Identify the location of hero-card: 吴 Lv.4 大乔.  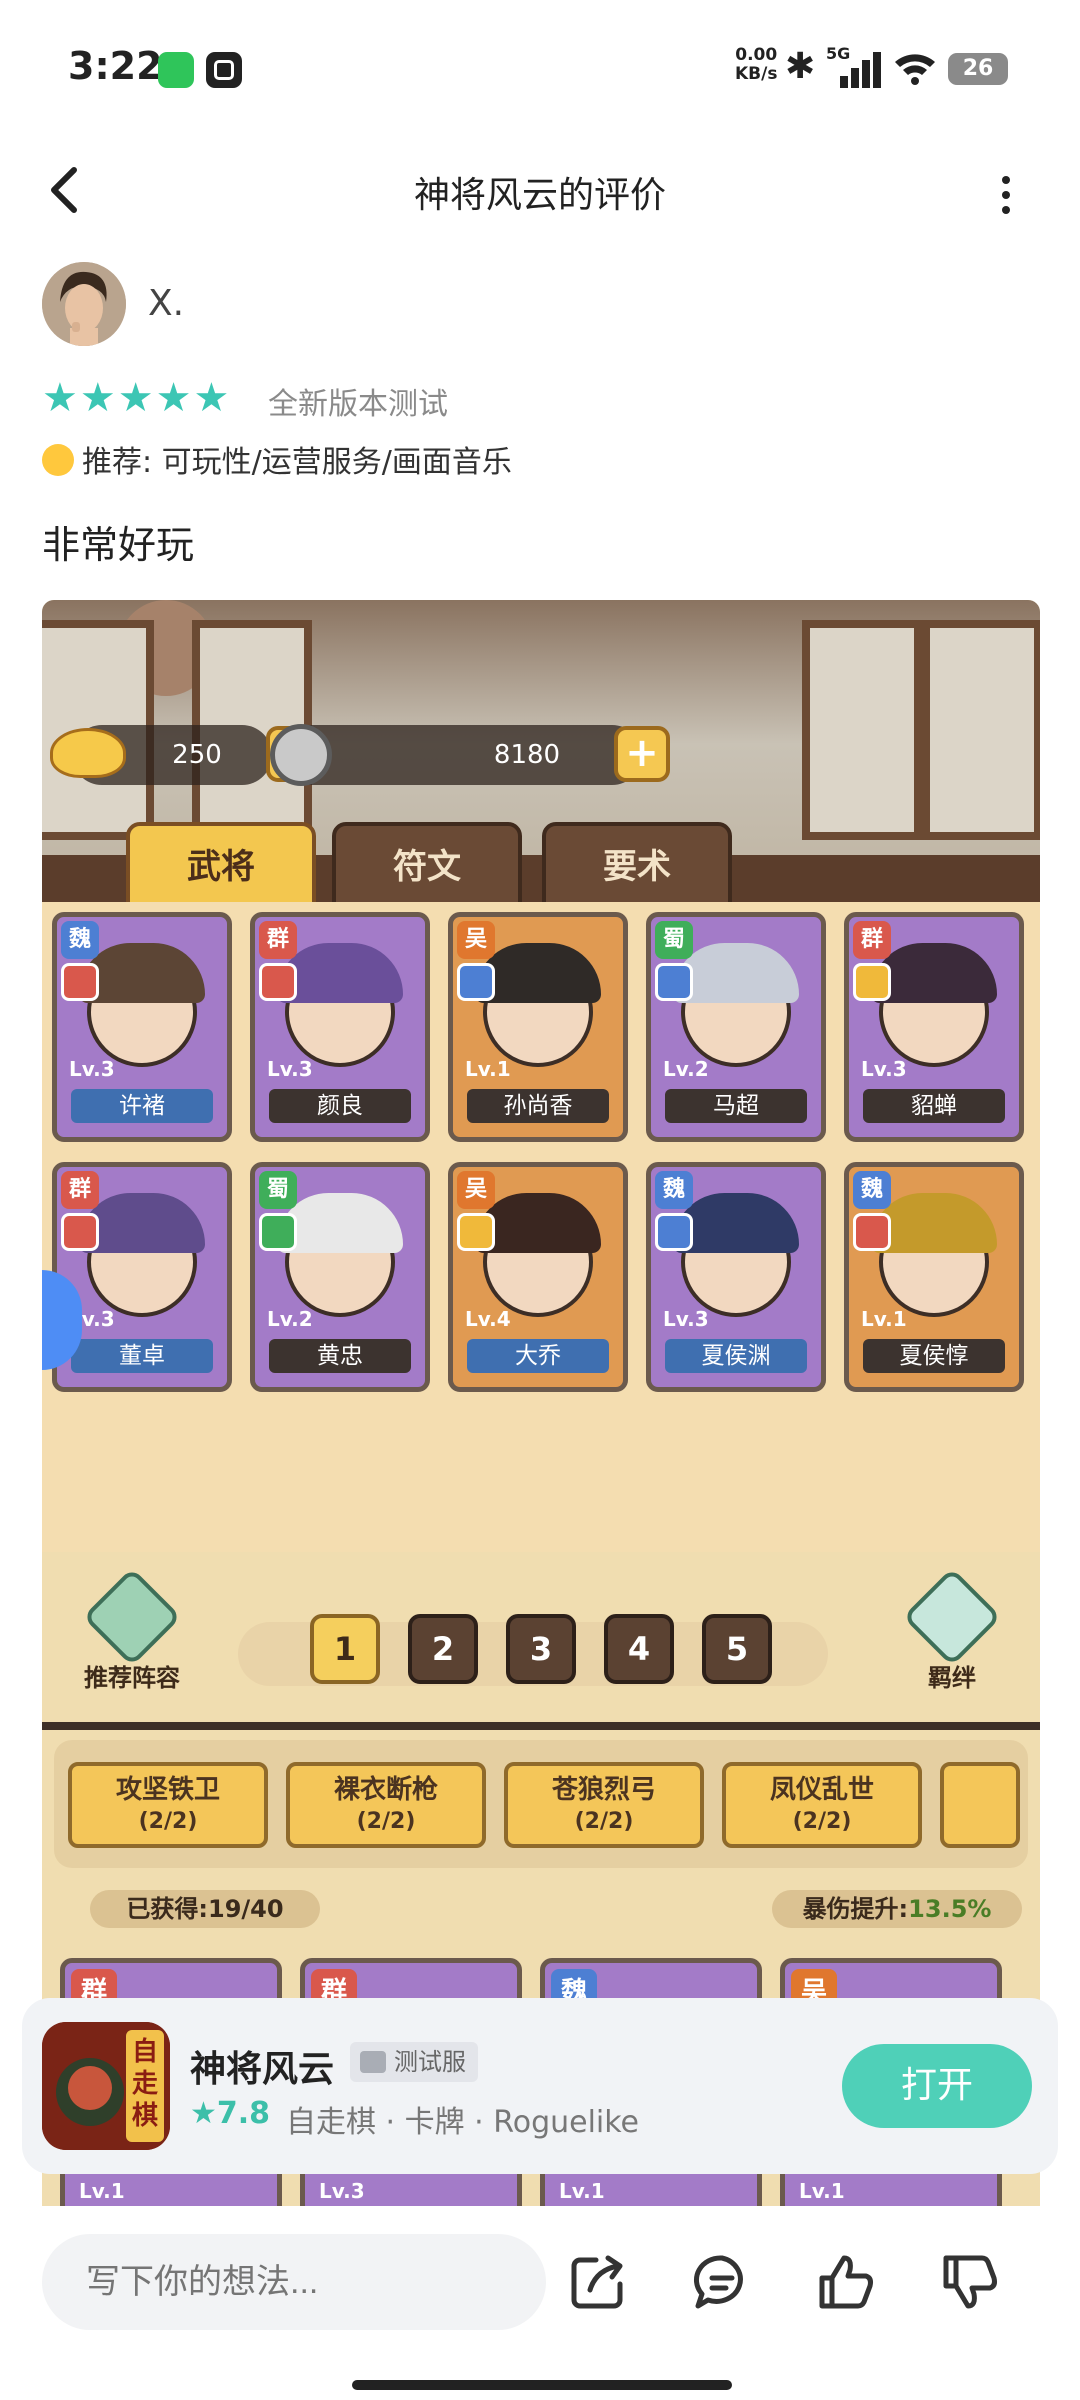
(538, 1277).